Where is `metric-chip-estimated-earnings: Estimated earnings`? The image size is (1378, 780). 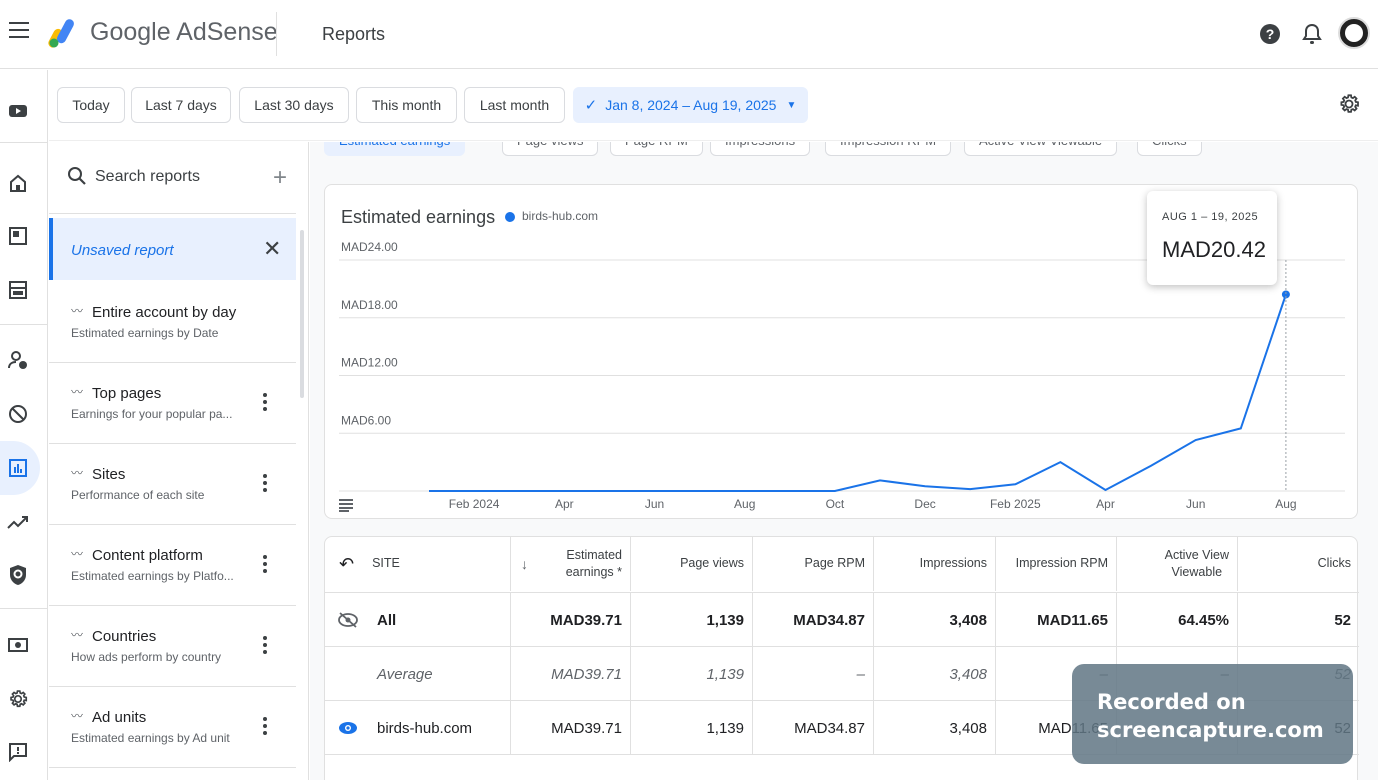
metric-chip-estimated-earnings: Estimated earnings is located at coordinates (395, 149).